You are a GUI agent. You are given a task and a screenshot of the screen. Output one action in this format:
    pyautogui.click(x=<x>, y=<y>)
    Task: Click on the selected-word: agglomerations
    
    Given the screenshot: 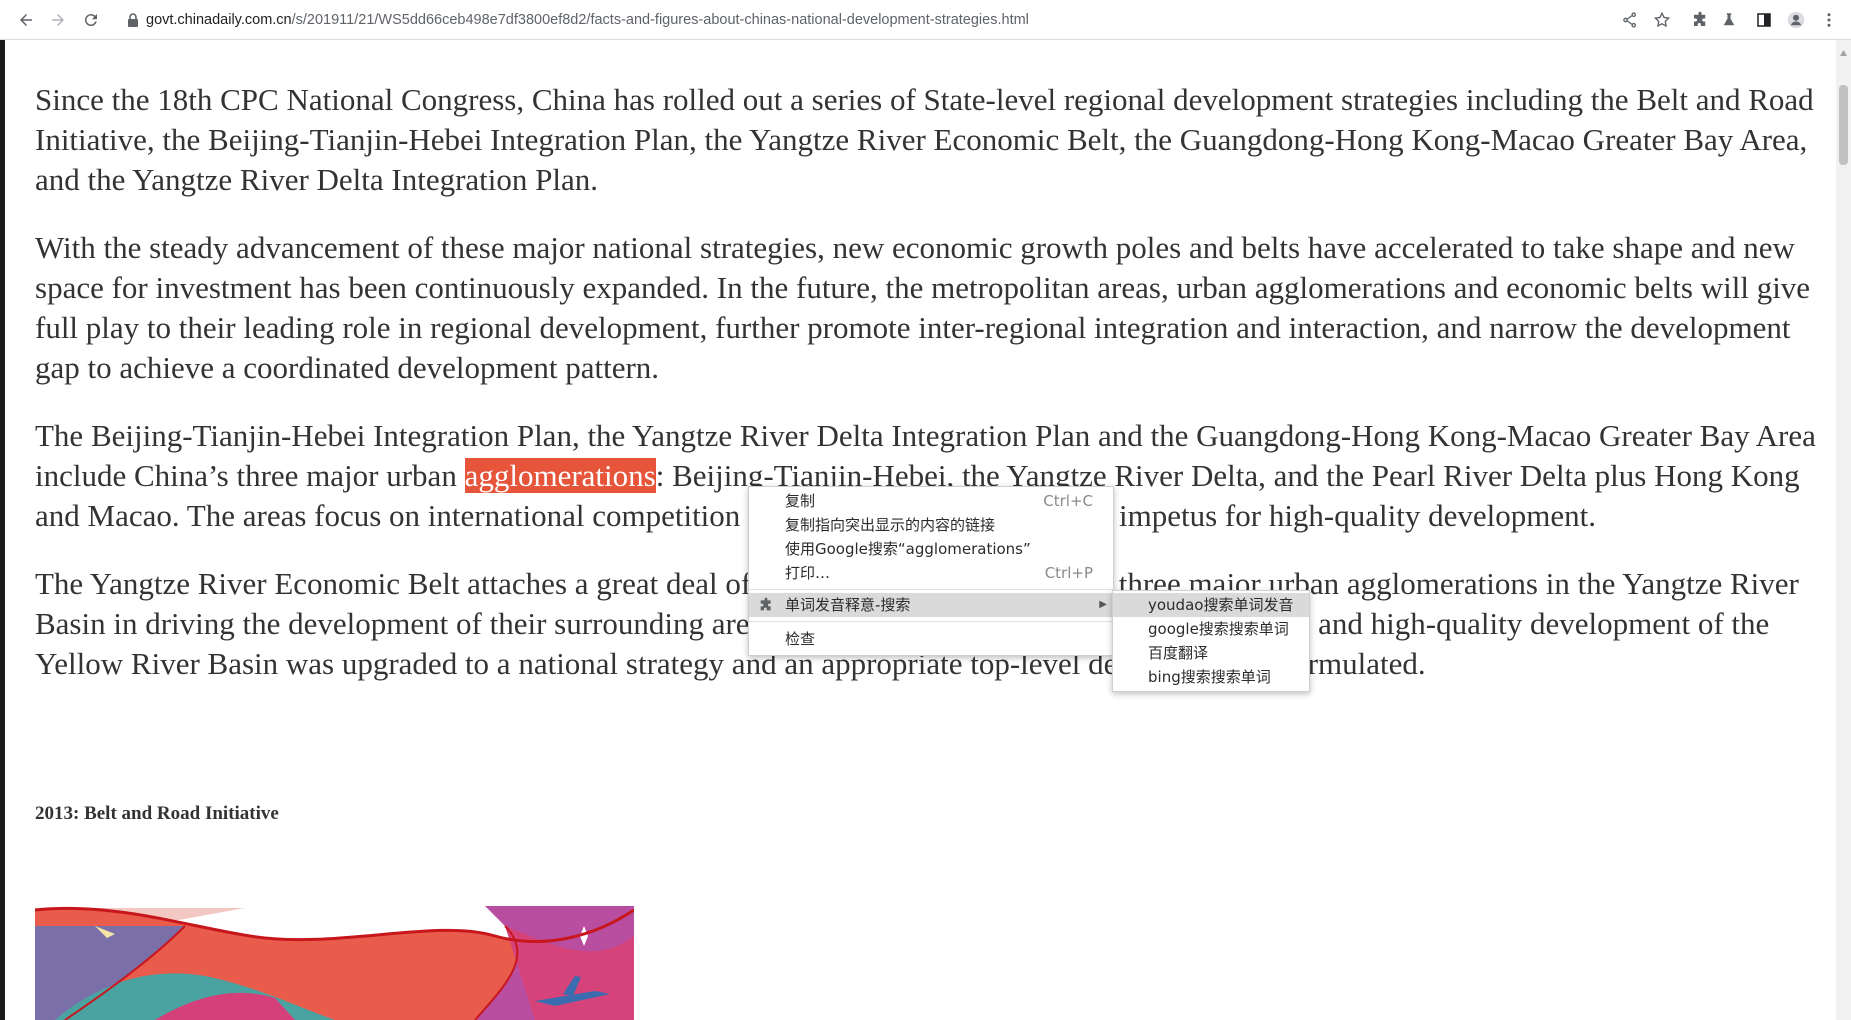 What is the action you would take?
    pyautogui.click(x=560, y=475)
    